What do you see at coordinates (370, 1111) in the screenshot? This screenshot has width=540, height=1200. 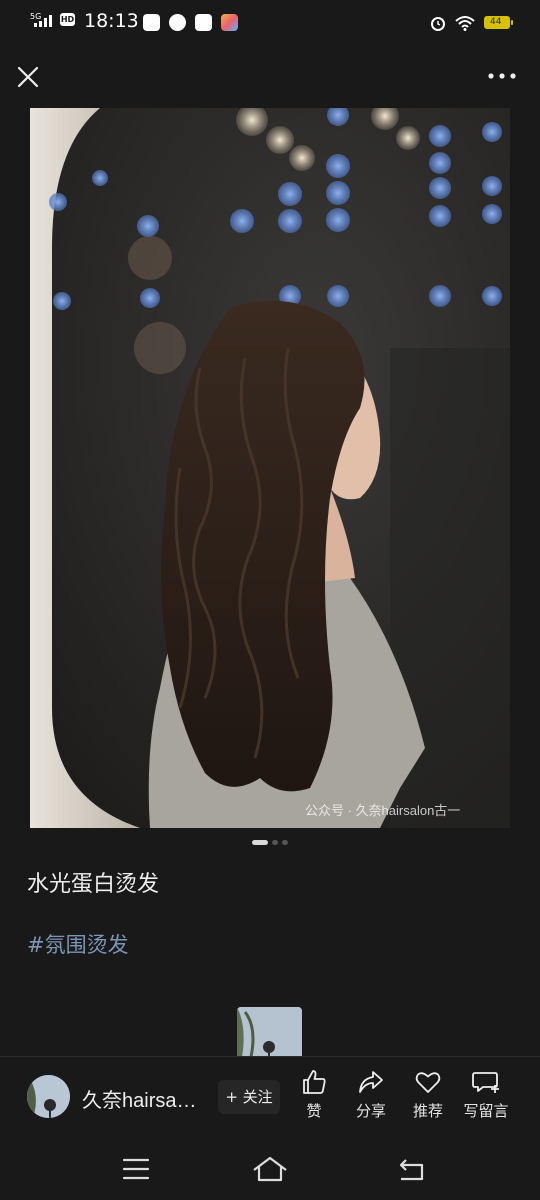 I see `share-label: 分享` at bounding box center [370, 1111].